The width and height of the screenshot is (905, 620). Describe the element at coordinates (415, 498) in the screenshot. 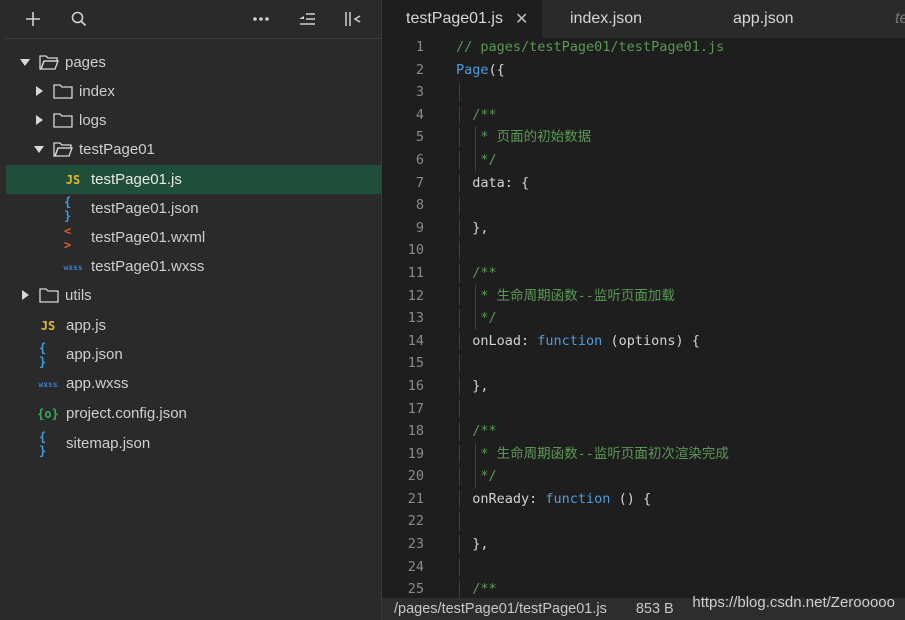

I see `line-number: 21` at that location.